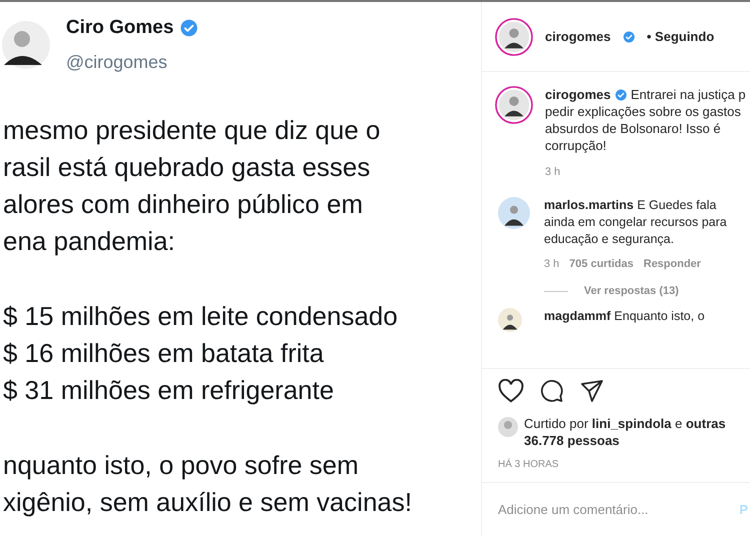 Image resolution: width=750 pixels, height=536 pixels. What do you see at coordinates (592, 391) in the screenshot?
I see `send-icon` at bounding box center [592, 391].